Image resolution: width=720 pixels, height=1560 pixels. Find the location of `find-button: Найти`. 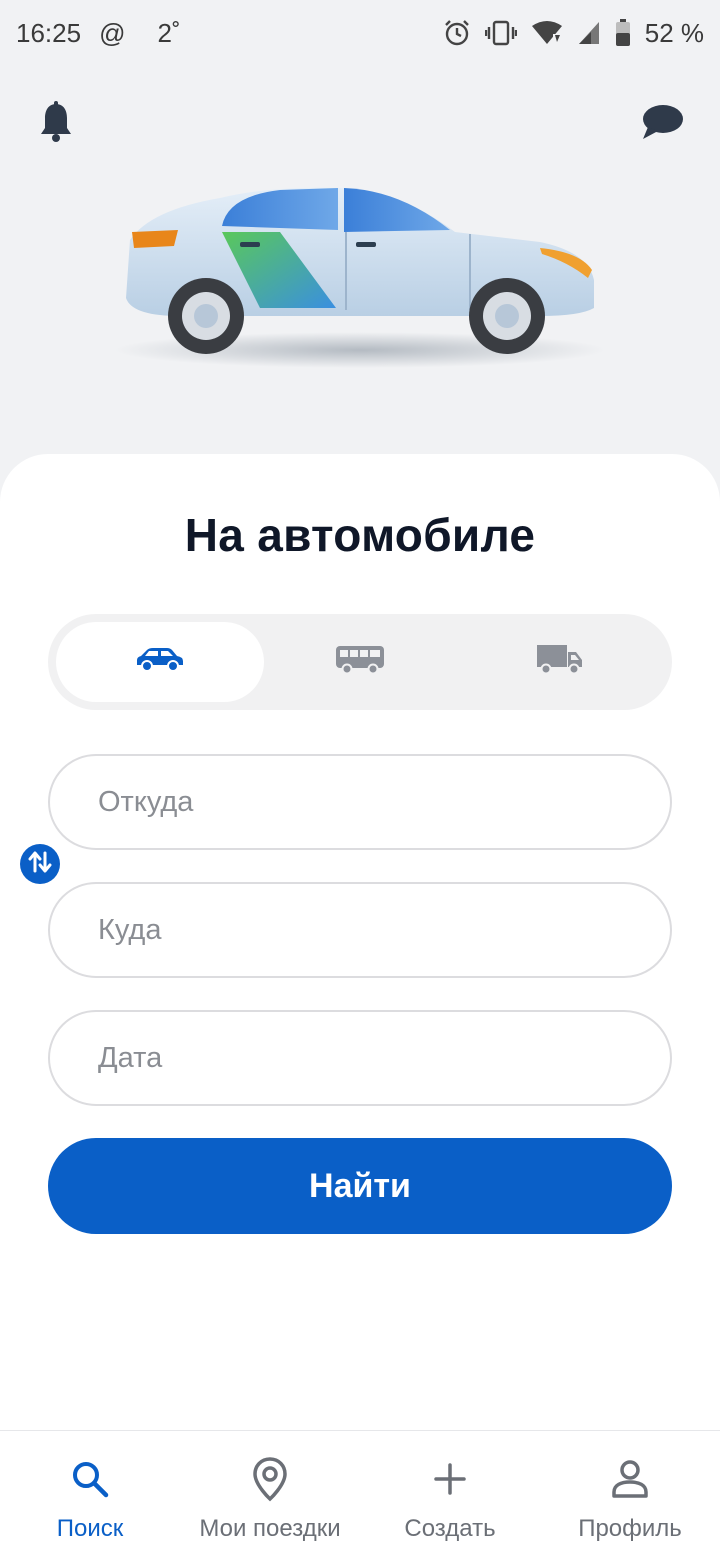

find-button: Найти is located at coordinates (360, 1186).